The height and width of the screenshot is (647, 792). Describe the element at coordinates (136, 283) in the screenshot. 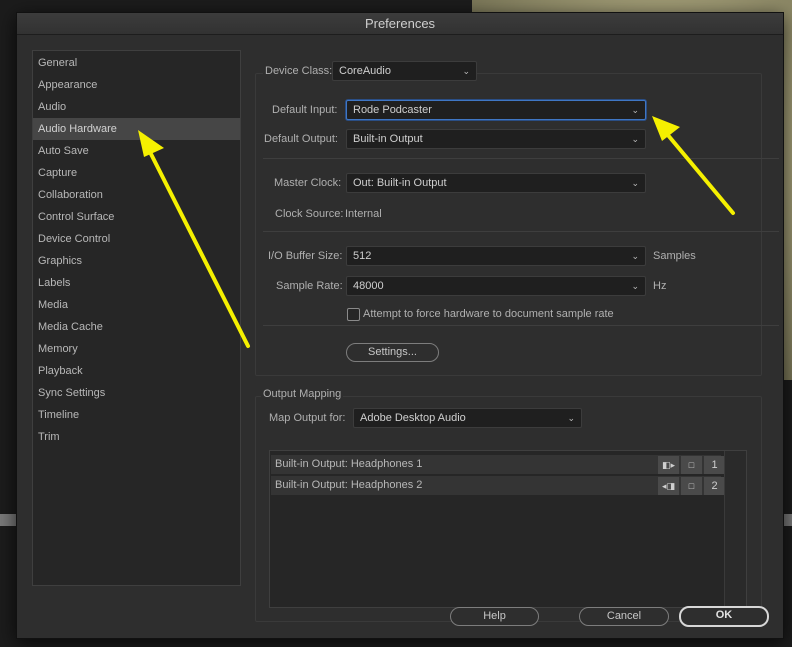

I see `sidebar-item-labels: Labels` at that location.